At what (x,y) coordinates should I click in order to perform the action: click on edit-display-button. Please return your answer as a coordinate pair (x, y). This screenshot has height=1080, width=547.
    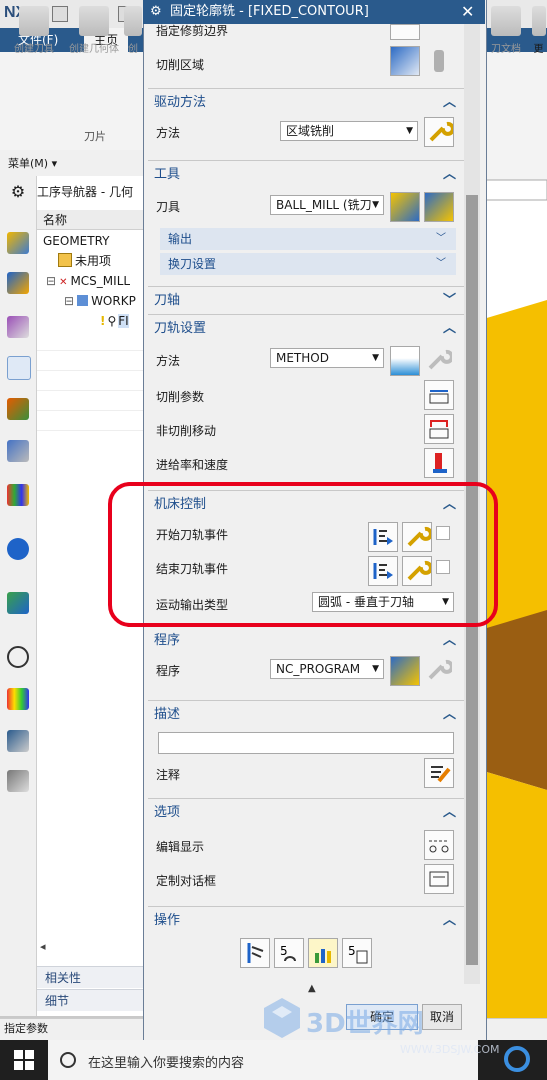
    Looking at the image, I should click on (439, 845).